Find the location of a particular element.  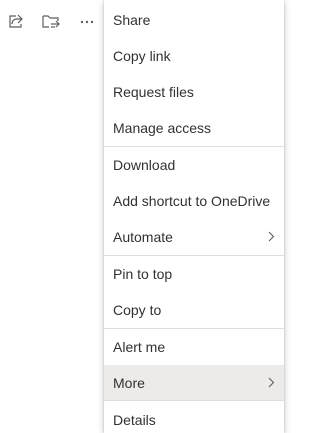

menu-item-manage-access: Manage access is located at coordinates (194, 127).